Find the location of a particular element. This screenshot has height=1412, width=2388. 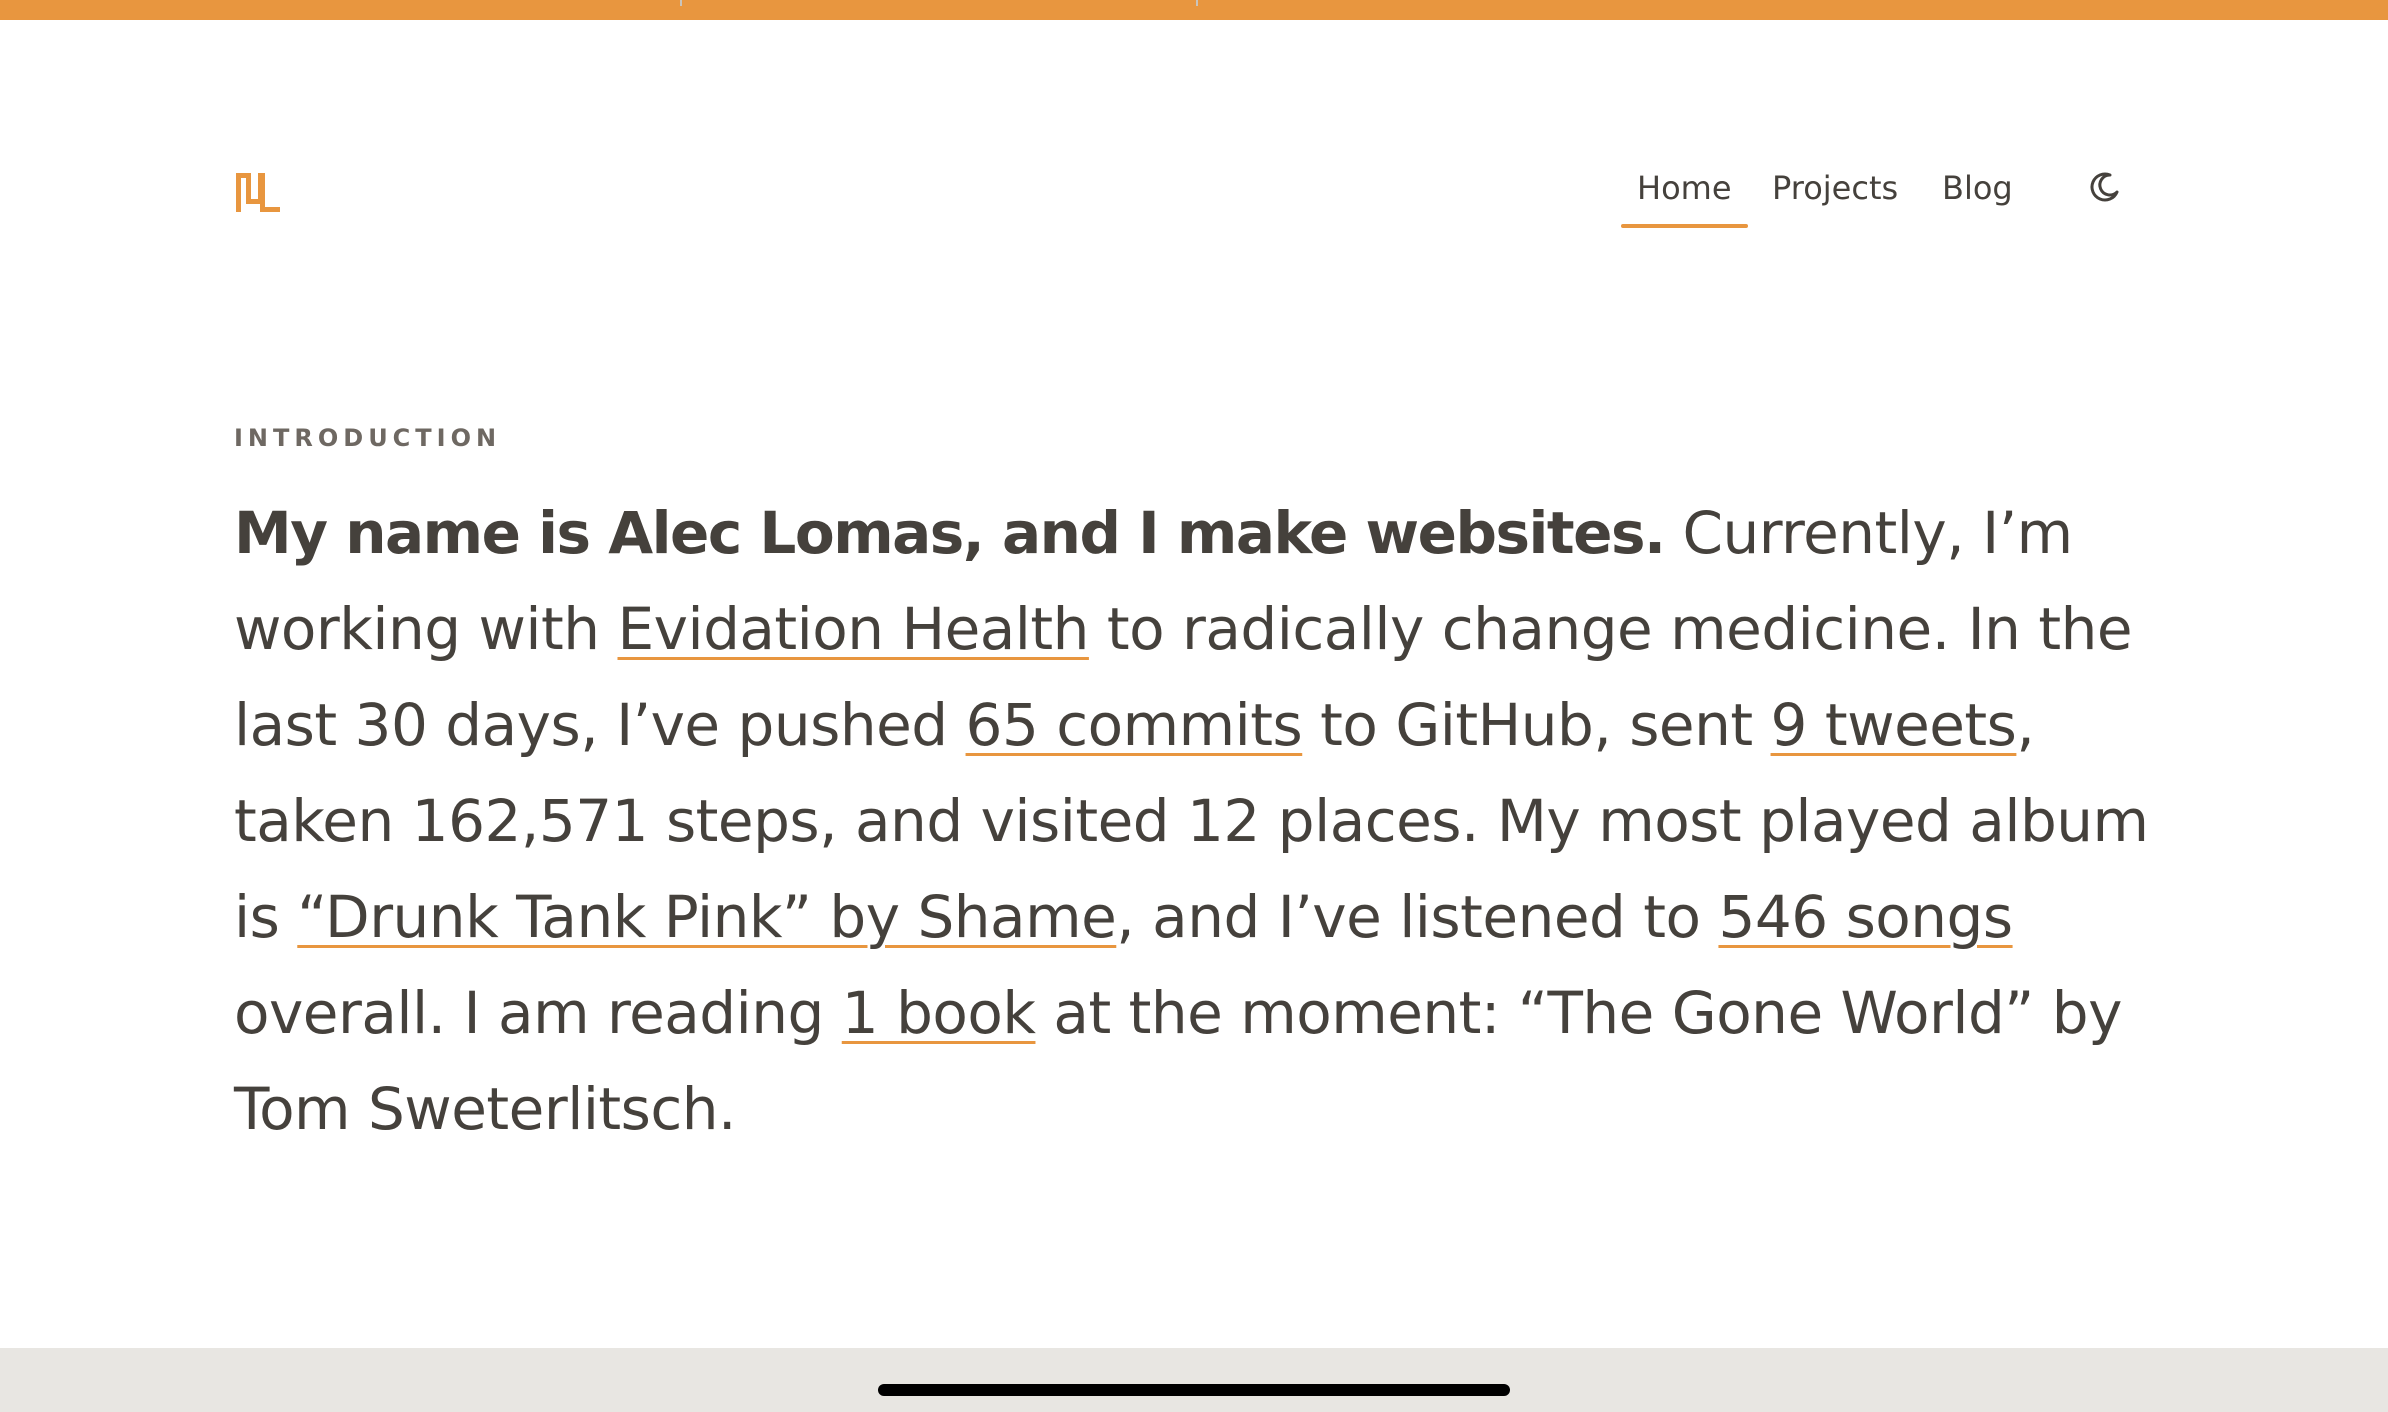

nav-link-blog: Blog is located at coordinates (1977, 194).